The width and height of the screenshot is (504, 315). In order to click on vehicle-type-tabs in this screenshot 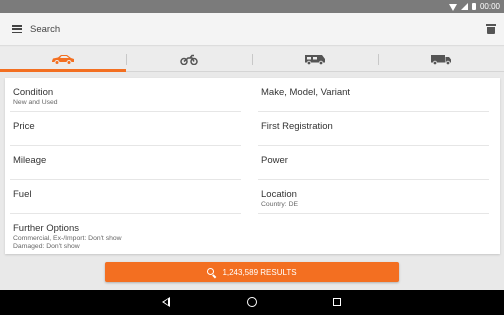, I will do `click(252, 59)`.